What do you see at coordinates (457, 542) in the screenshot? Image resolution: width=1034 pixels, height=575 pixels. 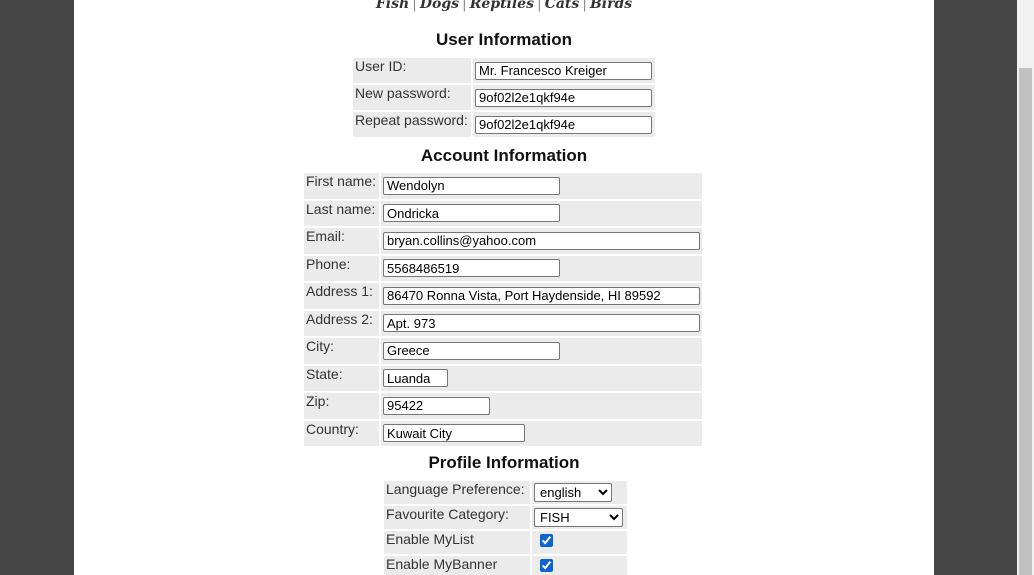 I see `mylist-label: Enable MyList` at bounding box center [457, 542].